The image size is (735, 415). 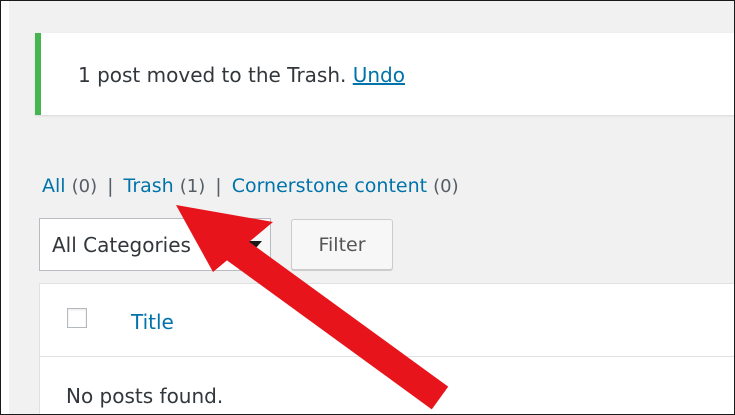 I want to click on notice-text: 1 post moved to the Trash. Undo, so click(x=241, y=75).